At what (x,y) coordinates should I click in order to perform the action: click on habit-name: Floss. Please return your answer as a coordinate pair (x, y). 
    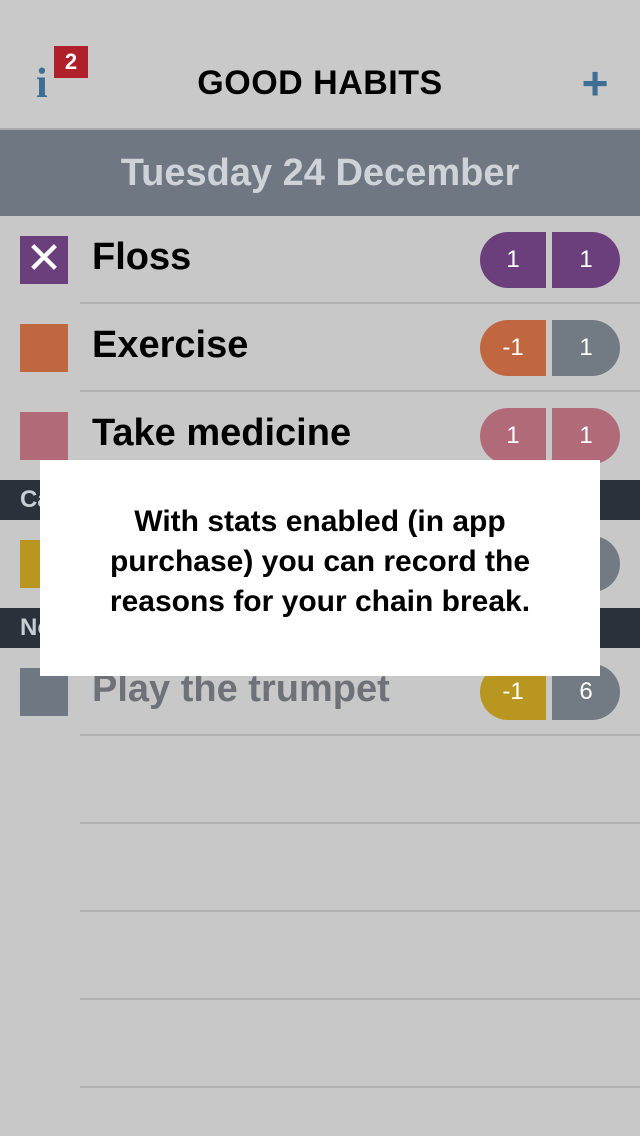
    Looking at the image, I should click on (142, 257).